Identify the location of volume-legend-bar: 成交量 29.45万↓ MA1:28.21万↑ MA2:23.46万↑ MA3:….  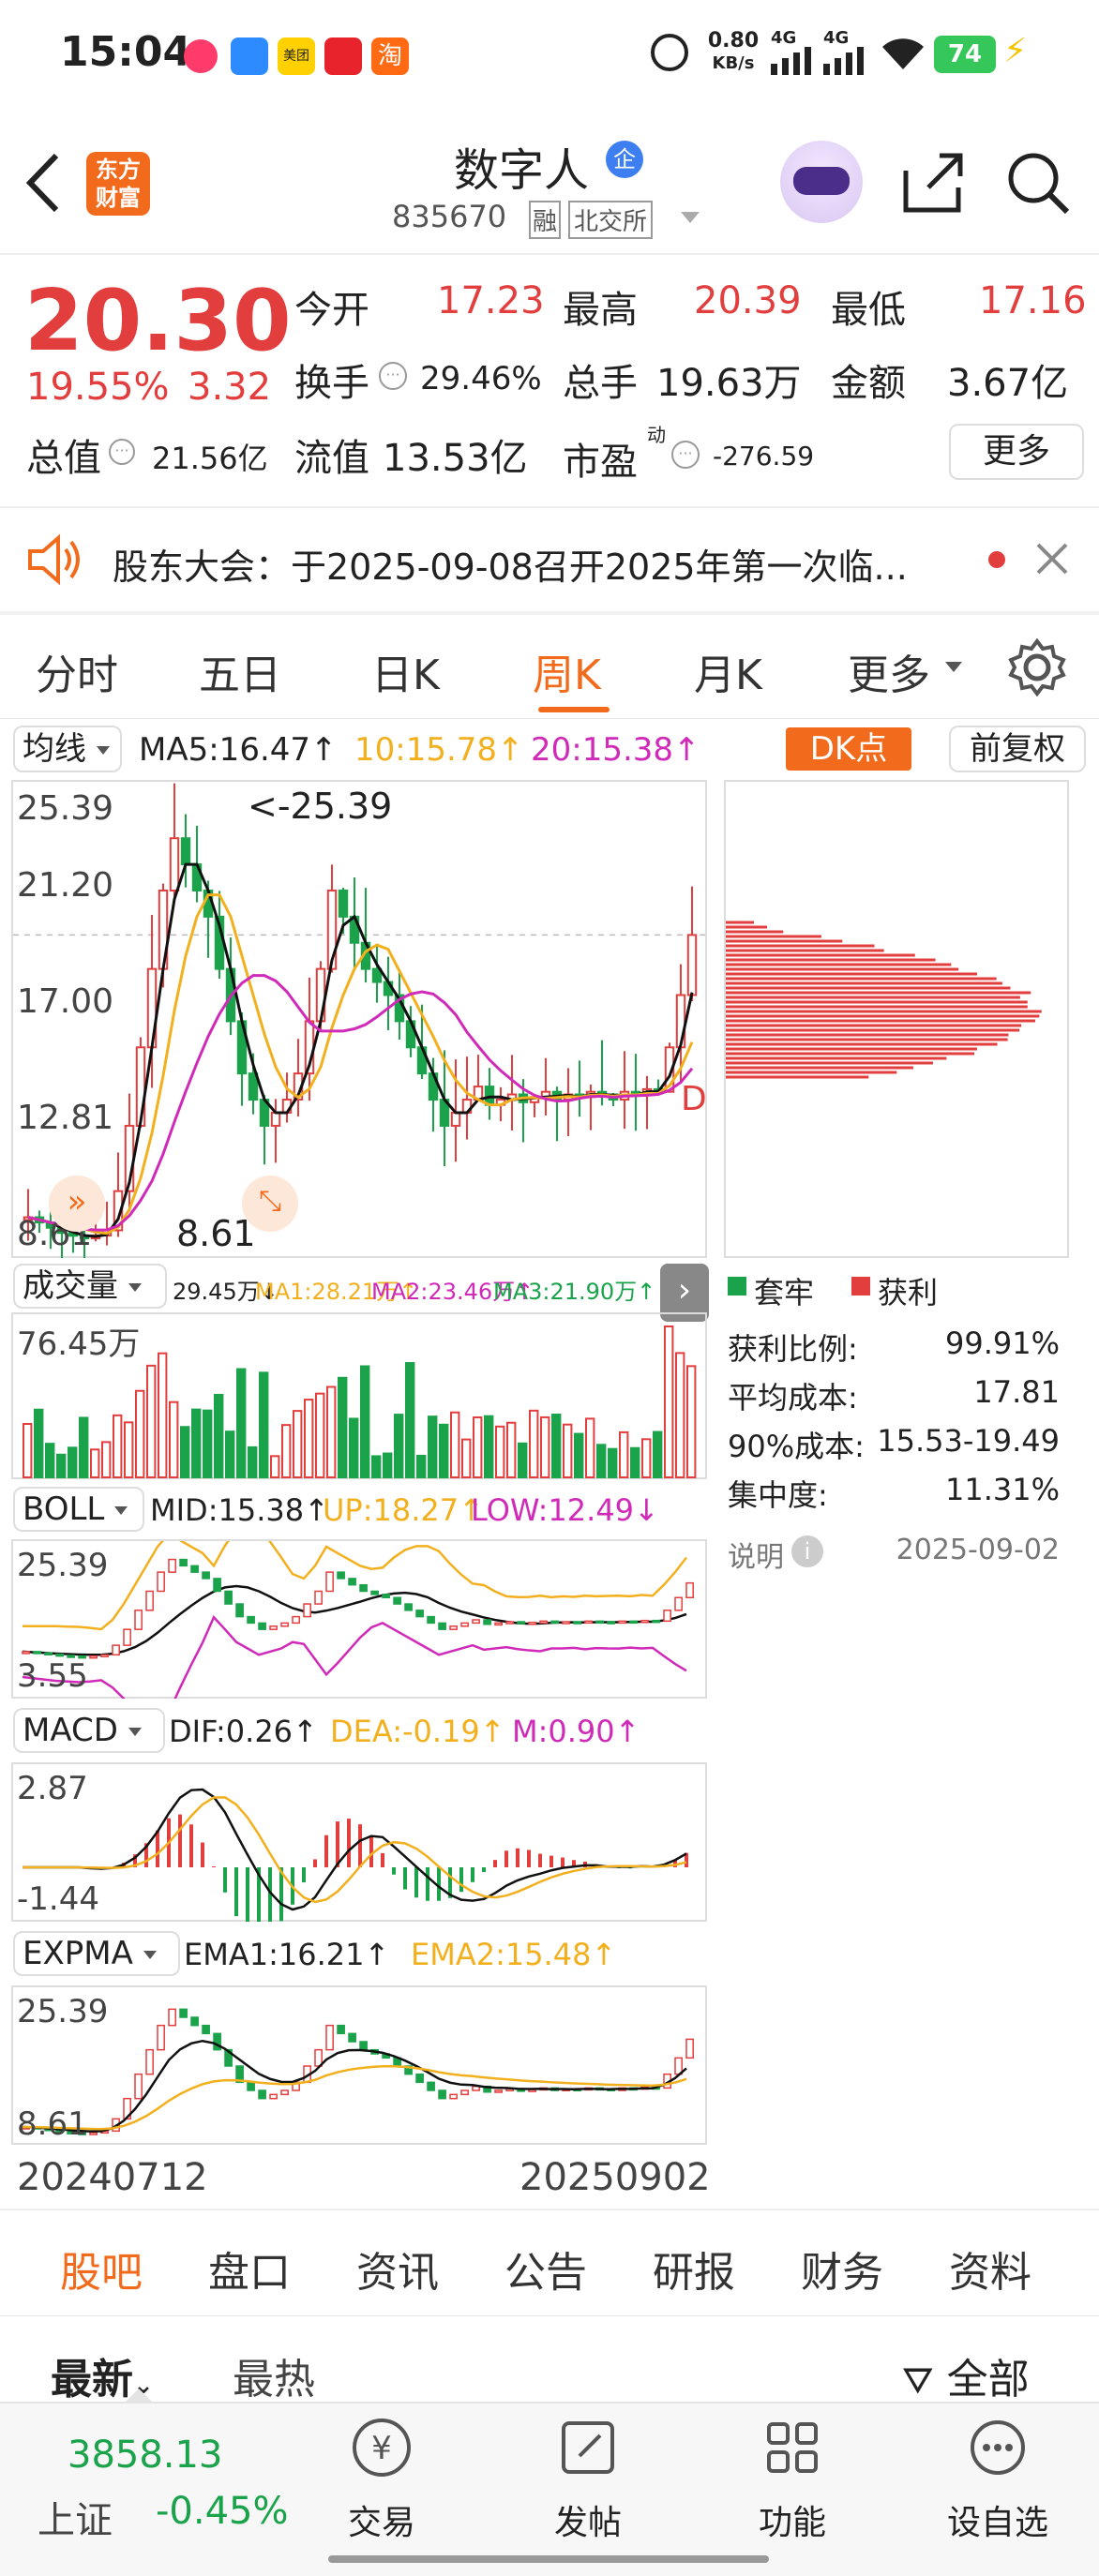
(356, 1291).